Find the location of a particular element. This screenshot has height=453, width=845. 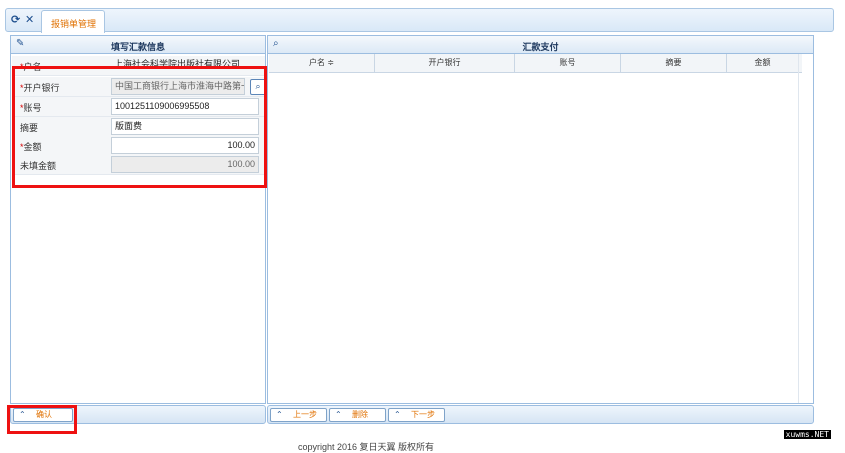

grid-scrollbar is located at coordinates (806, 228).